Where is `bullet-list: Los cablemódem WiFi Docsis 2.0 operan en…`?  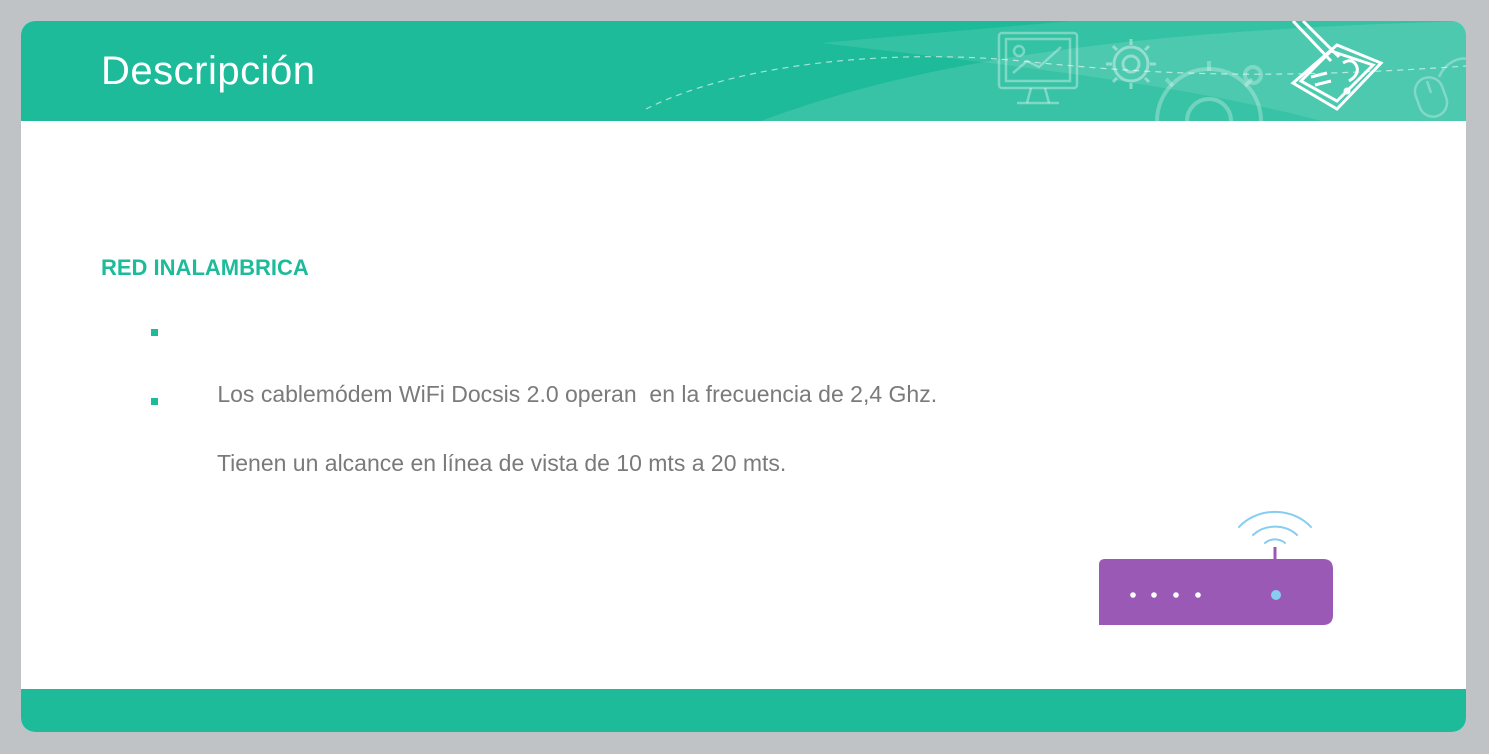
bullet-list: Los cablemódem WiFi Docsis 2.0 operan en… is located at coordinates (543, 397).